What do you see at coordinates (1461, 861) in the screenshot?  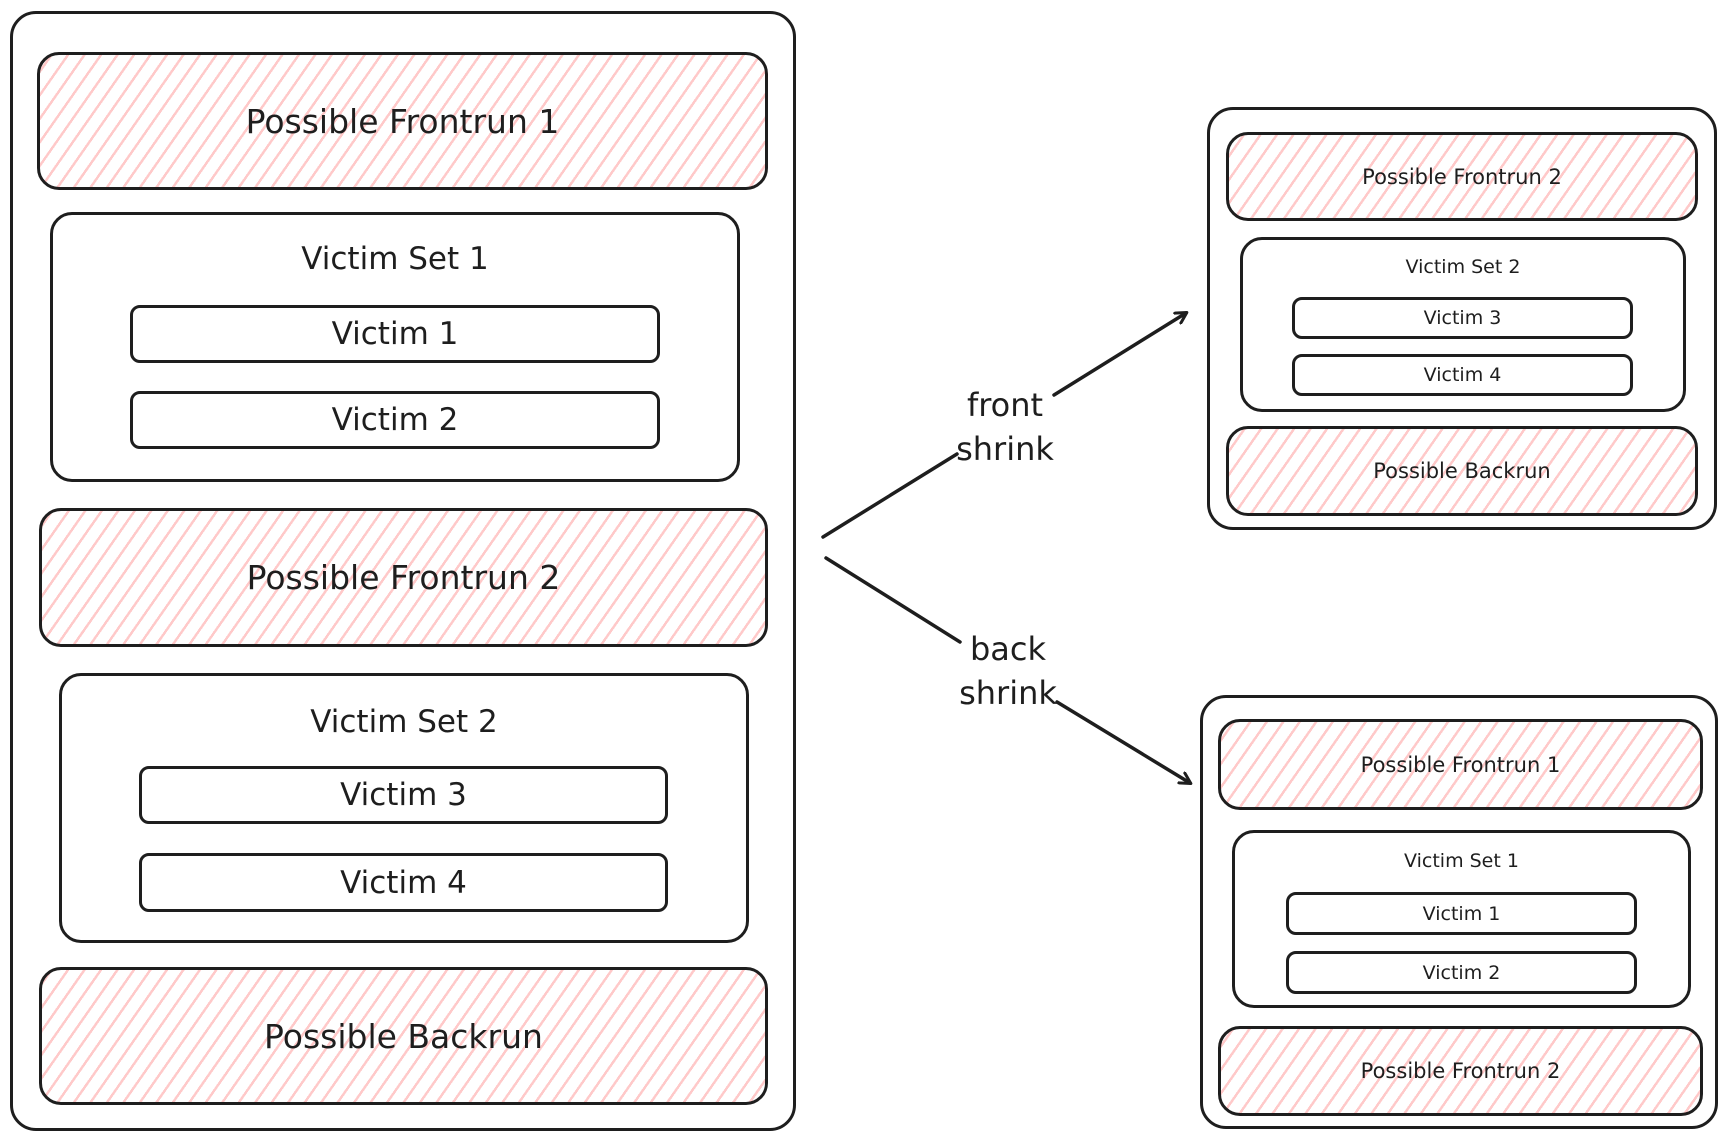 I see `back-shrink-victim-set-title: Victim Set 1` at bounding box center [1461, 861].